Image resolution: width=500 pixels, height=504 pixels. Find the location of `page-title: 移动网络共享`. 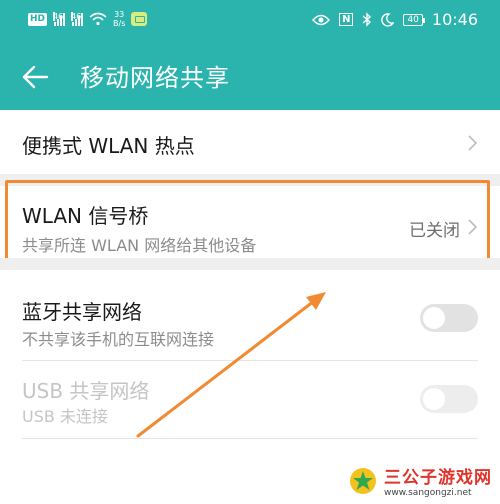

page-title: 移动网络共享 is located at coordinates (155, 78).